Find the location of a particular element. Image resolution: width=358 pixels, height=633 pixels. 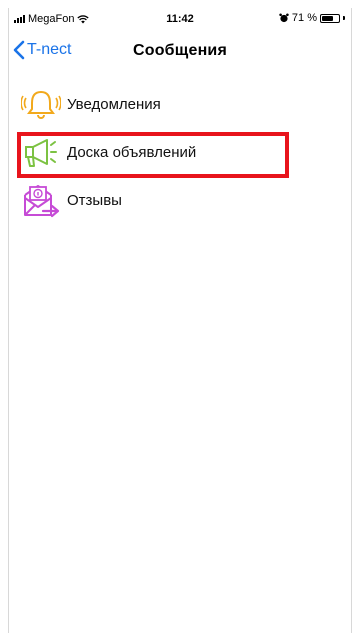

navigation-bar: T-nect Сообщения is located at coordinates (180, 52).